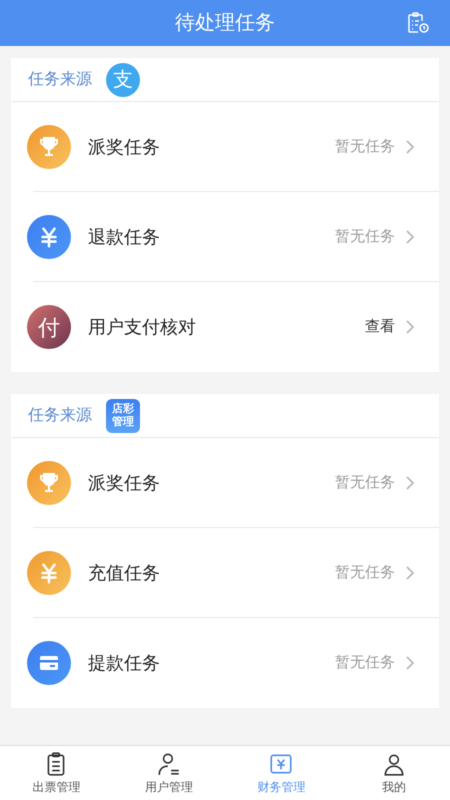 Image resolution: width=450 pixels, height=800 pixels. I want to click on task-name: 提款任务, so click(124, 663).